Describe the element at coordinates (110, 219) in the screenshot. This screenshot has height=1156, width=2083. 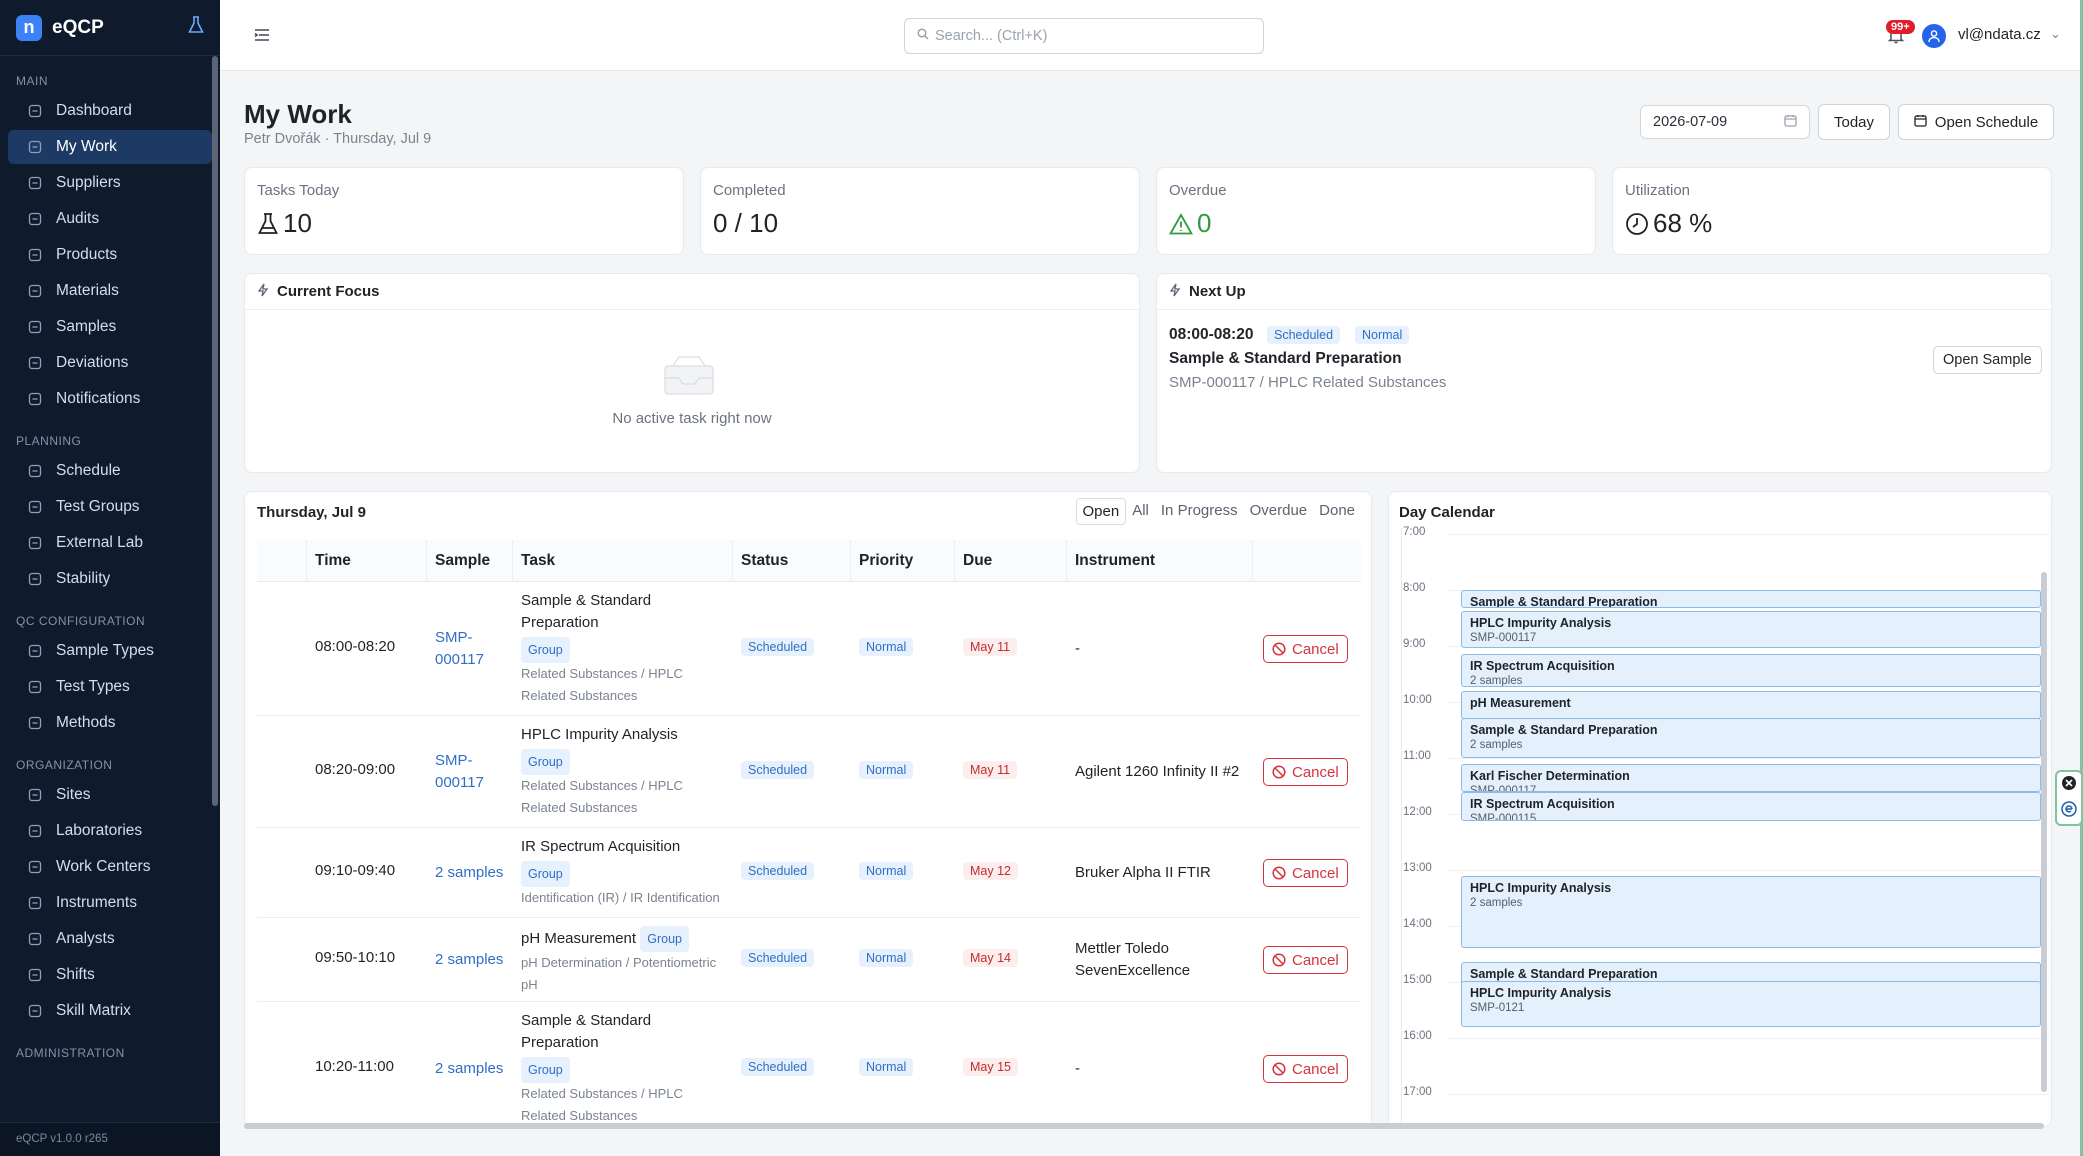
I see `sidebar-item-audits: Audits` at that location.